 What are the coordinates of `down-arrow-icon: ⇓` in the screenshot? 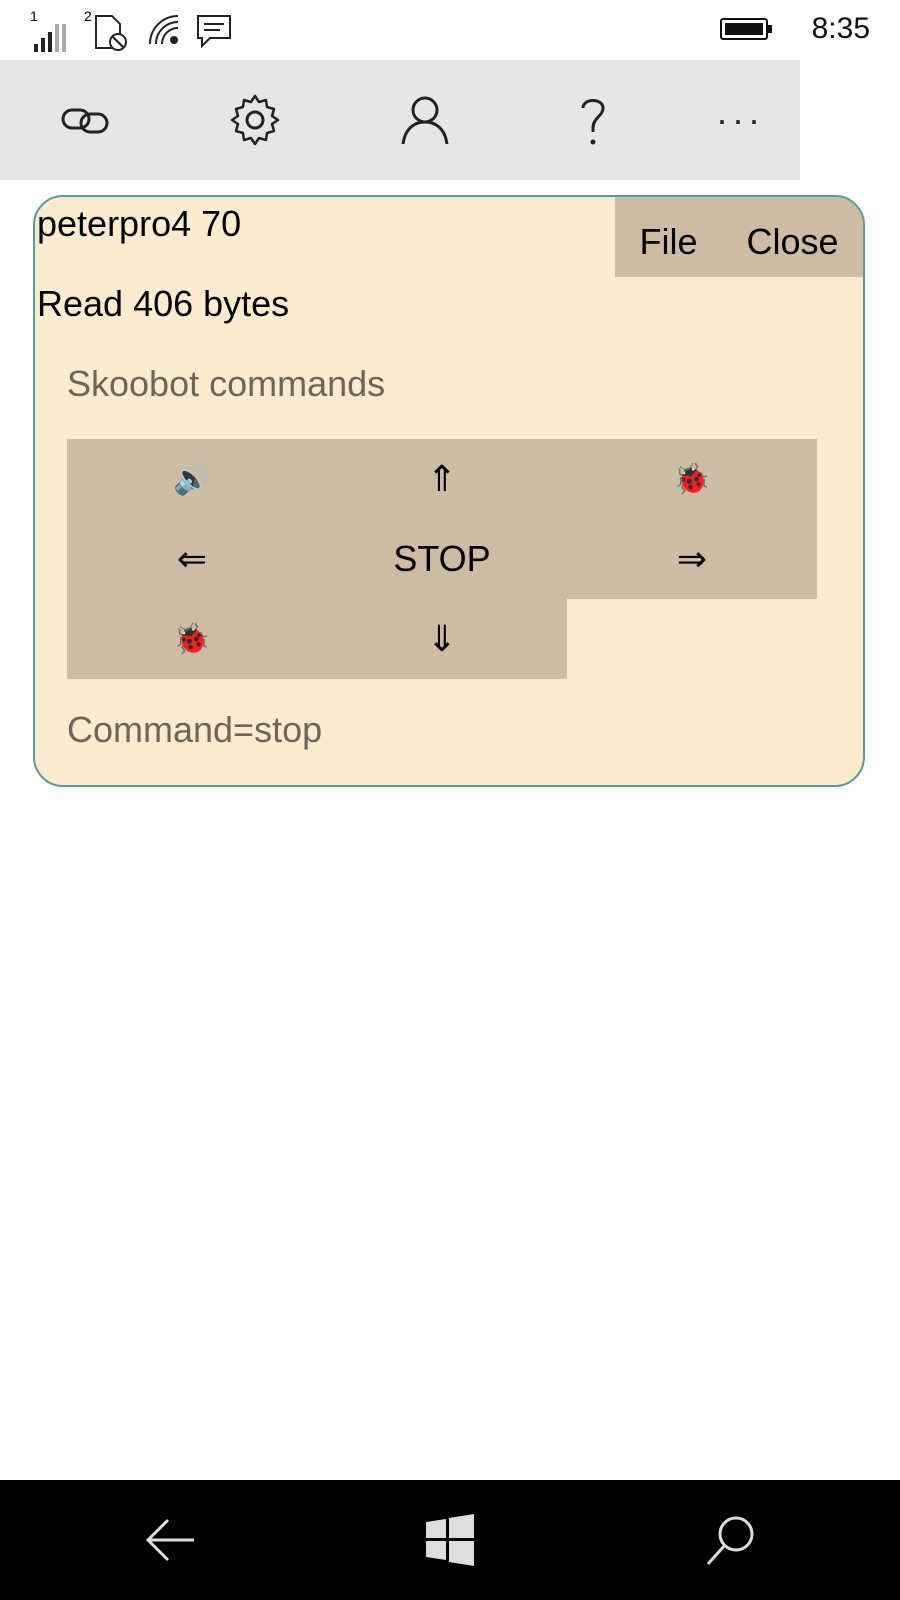 It's located at (442, 638).